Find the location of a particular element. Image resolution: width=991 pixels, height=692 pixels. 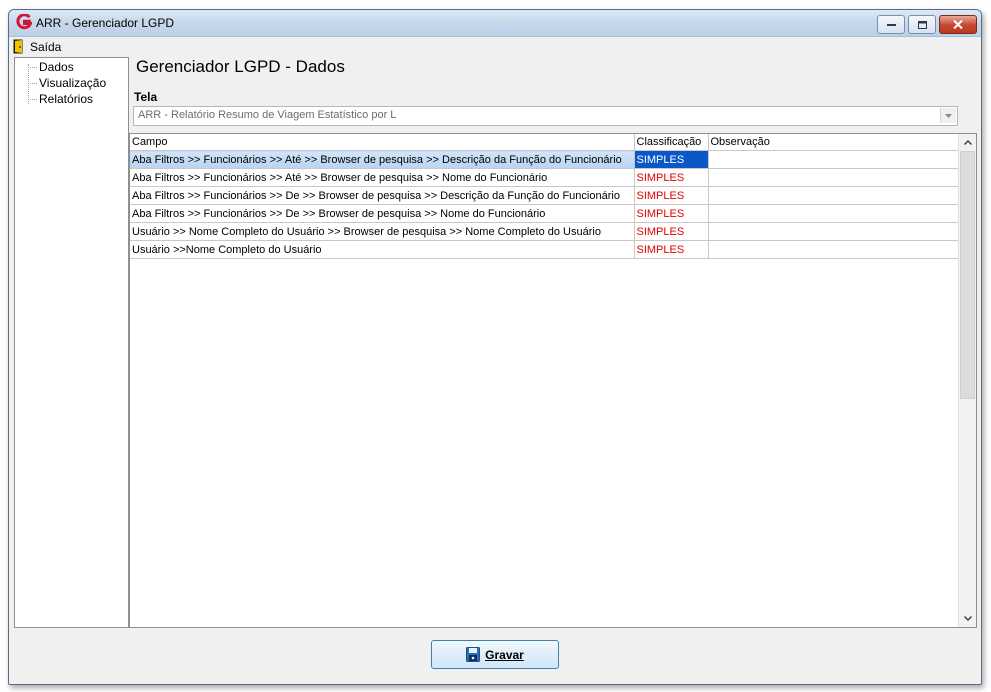

column-header-classificacao: Classificação is located at coordinates (671, 142).